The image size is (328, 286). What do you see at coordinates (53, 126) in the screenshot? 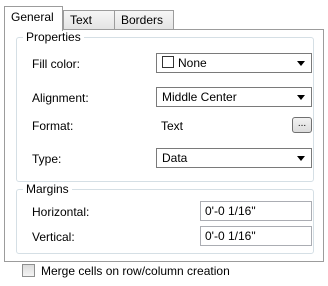
I see `format-label: Format:` at bounding box center [53, 126].